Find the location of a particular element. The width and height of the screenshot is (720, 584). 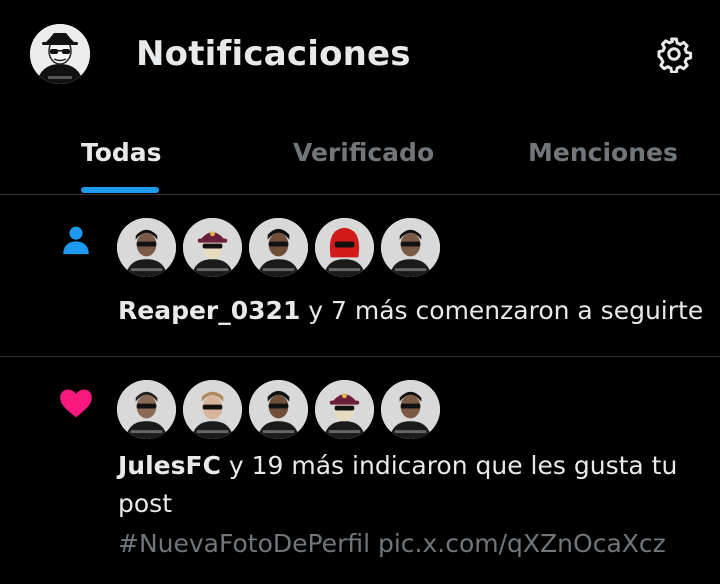

user-link: Reaper_0321 is located at coordinates (209, 310).